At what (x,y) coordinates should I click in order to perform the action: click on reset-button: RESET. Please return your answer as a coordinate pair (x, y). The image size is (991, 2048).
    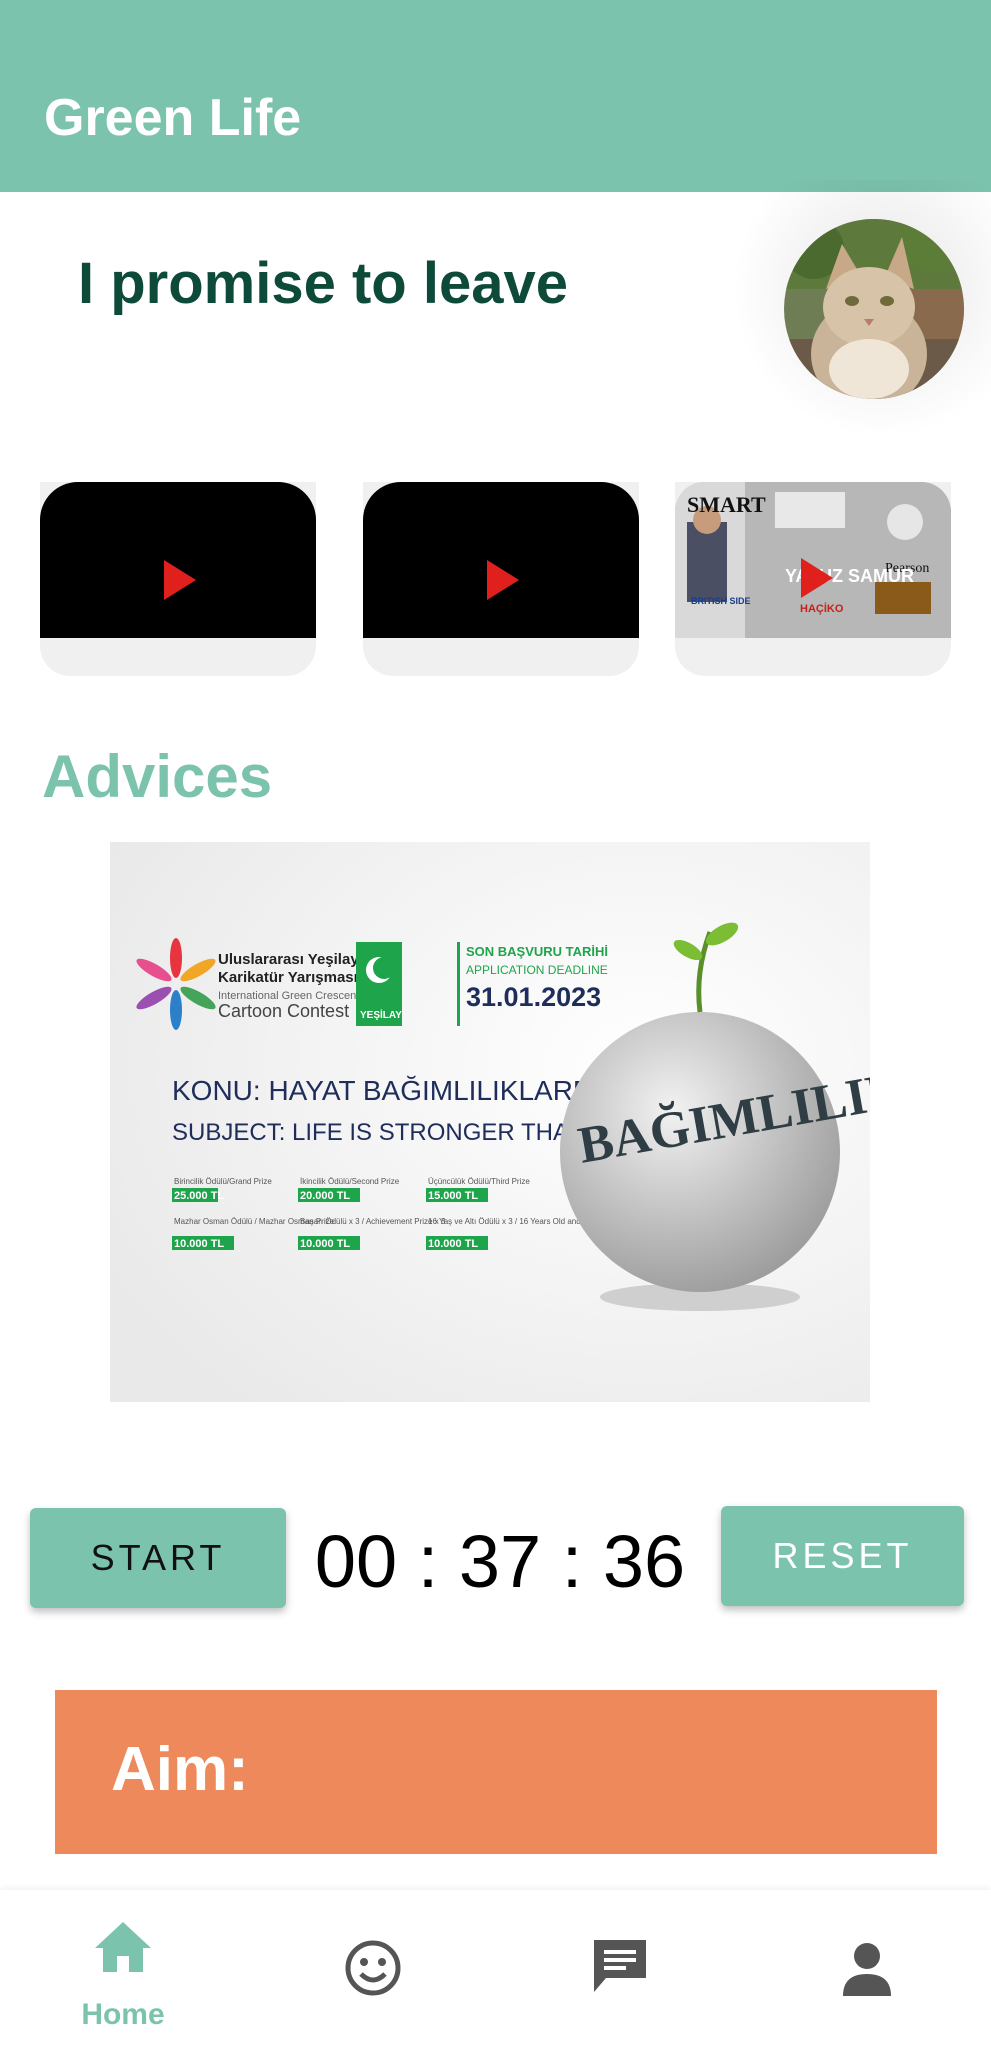
    Looking at the image, I should click on (842, 1556).